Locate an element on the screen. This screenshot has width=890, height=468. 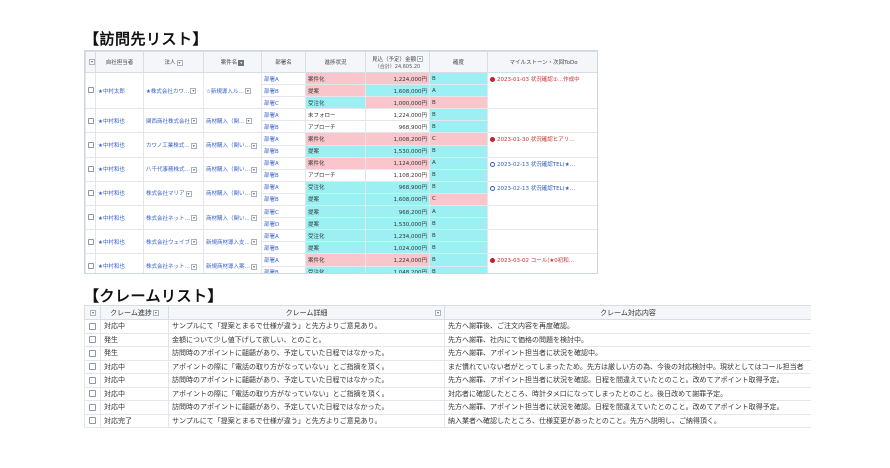
claim-response-cell: 先方へ謝罪、アポイント担当者に状況を確認中。 is located at coordinates (627, 353).